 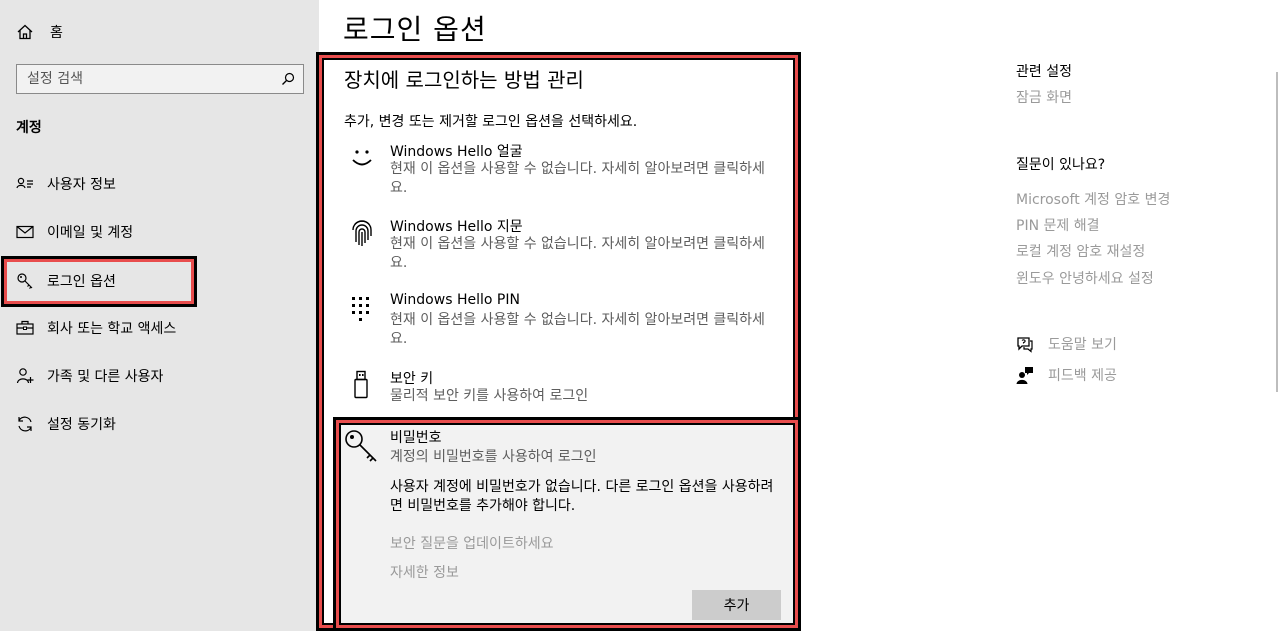 I want to click on option-name: Windows Hello PIN, so click(x=455, y=300).